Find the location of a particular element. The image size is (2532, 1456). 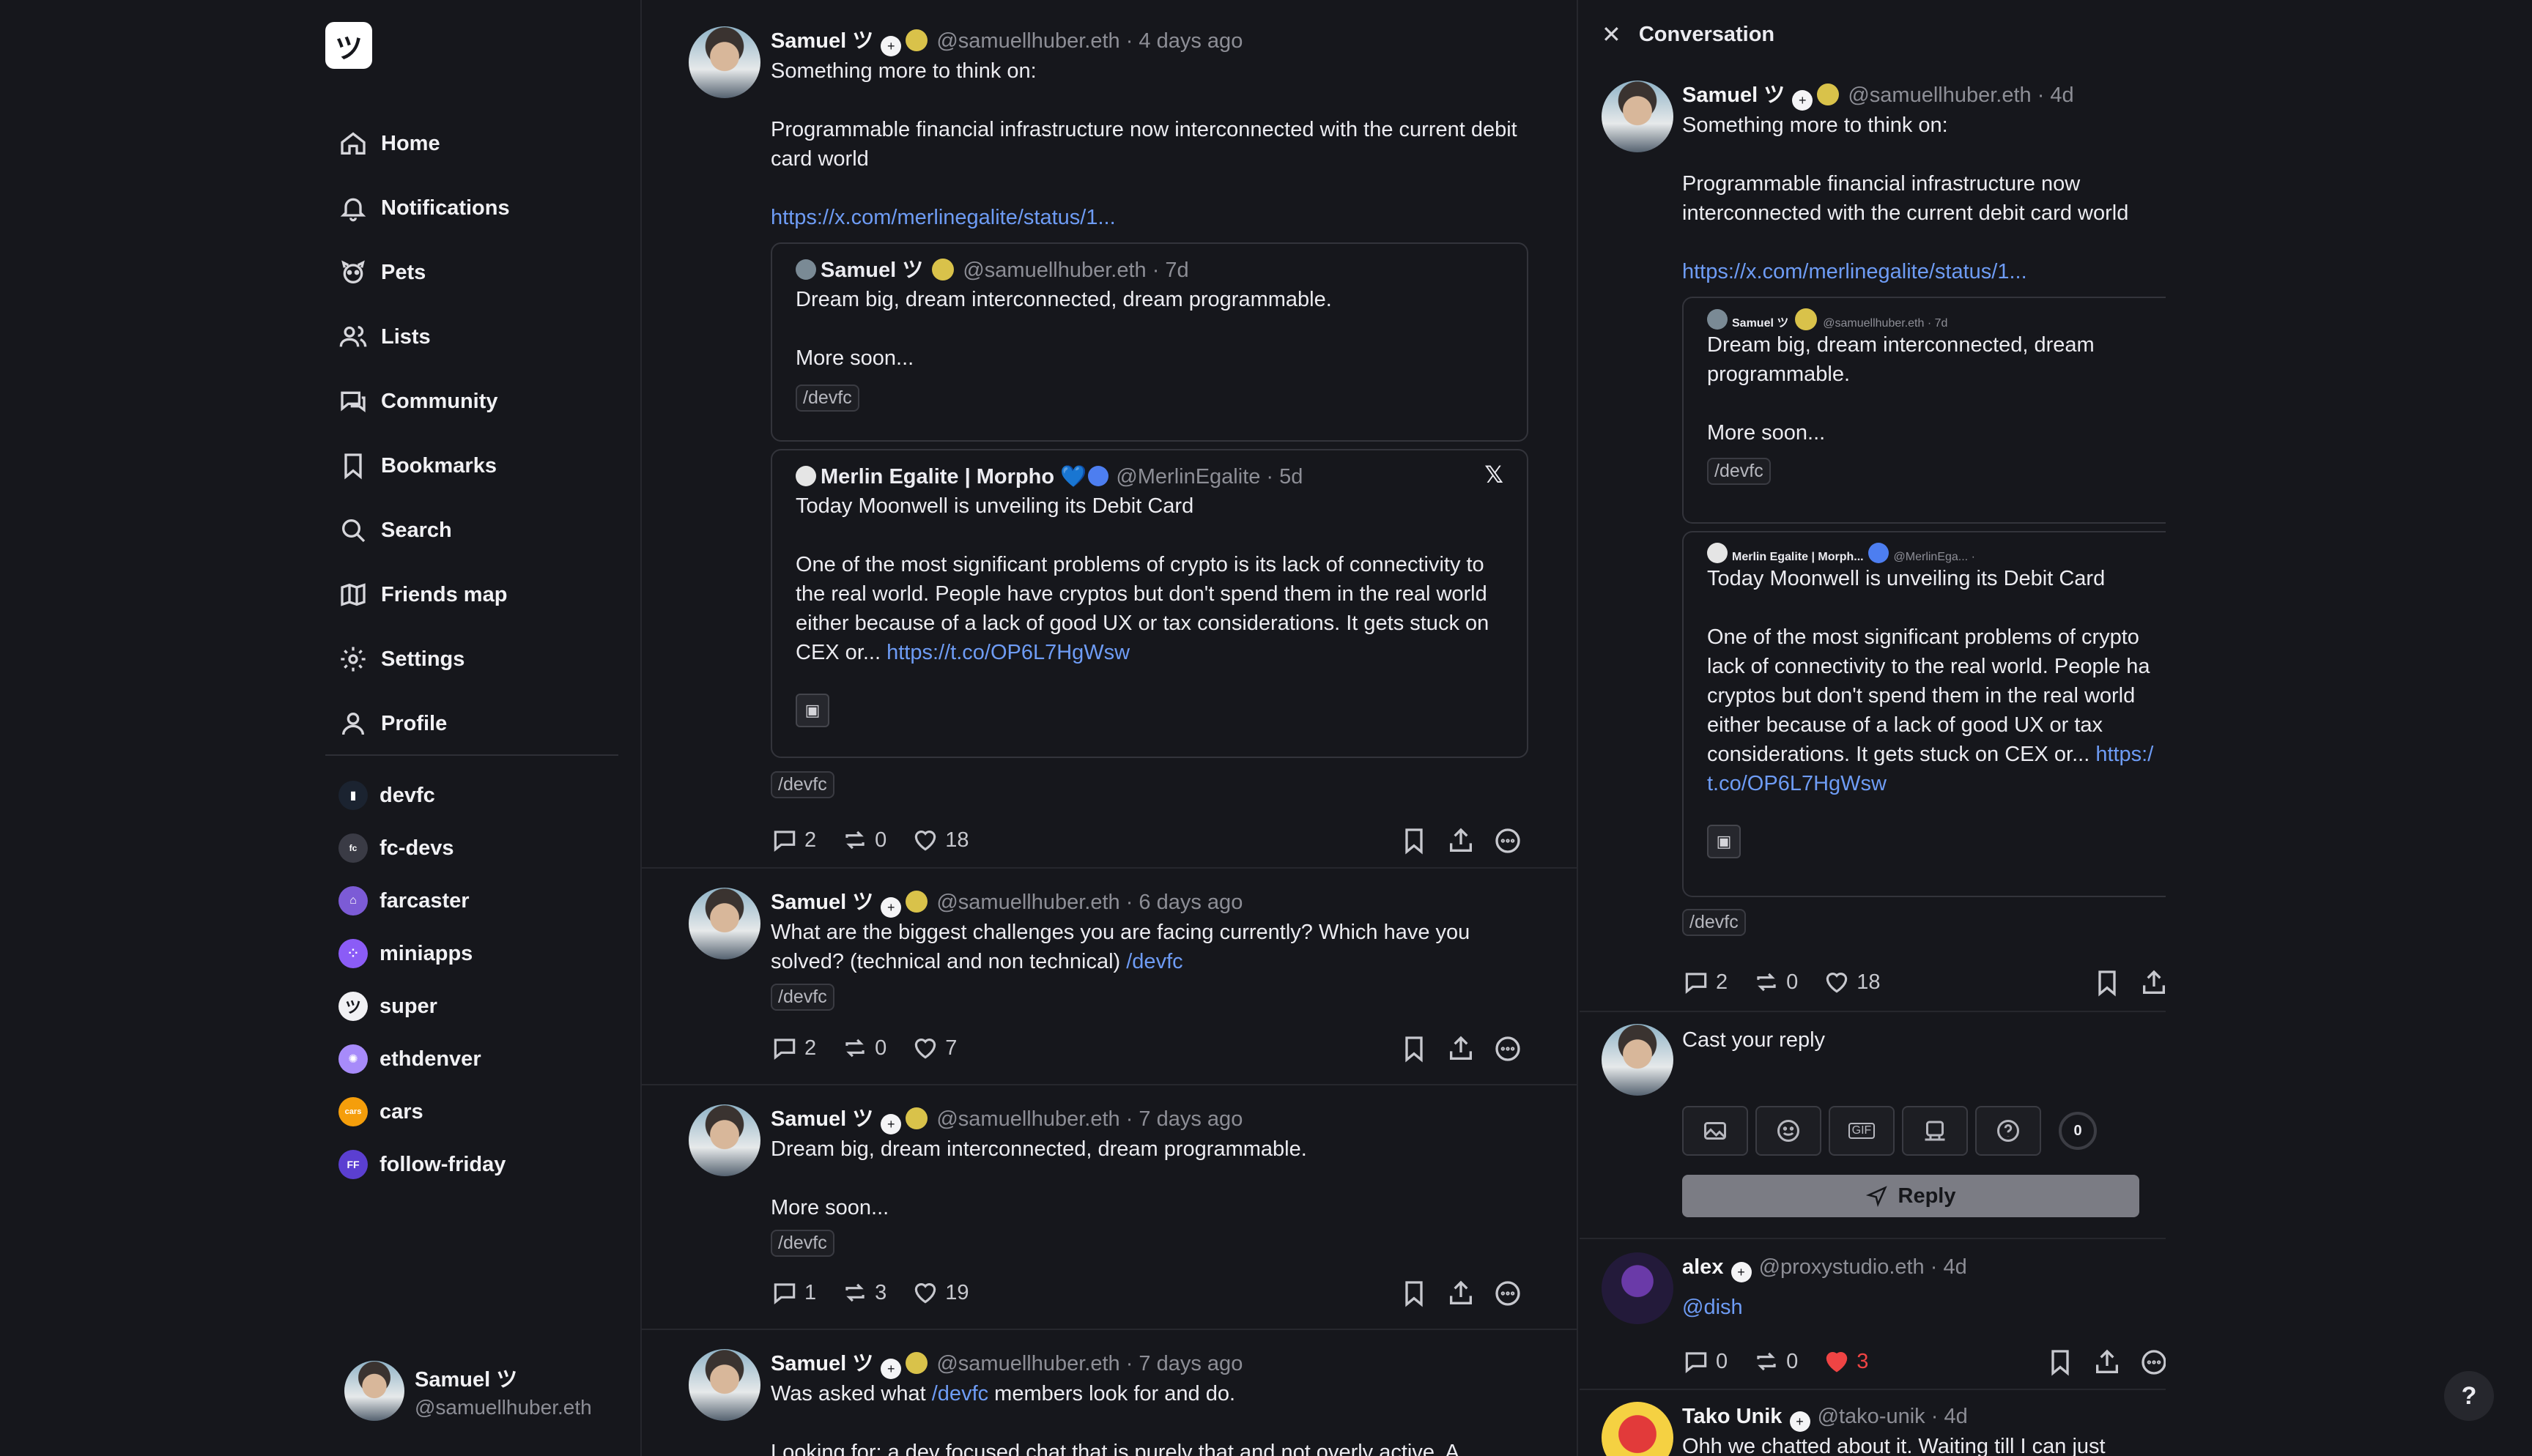

gif-button: GIF is located at coordinates (1862, 1131).